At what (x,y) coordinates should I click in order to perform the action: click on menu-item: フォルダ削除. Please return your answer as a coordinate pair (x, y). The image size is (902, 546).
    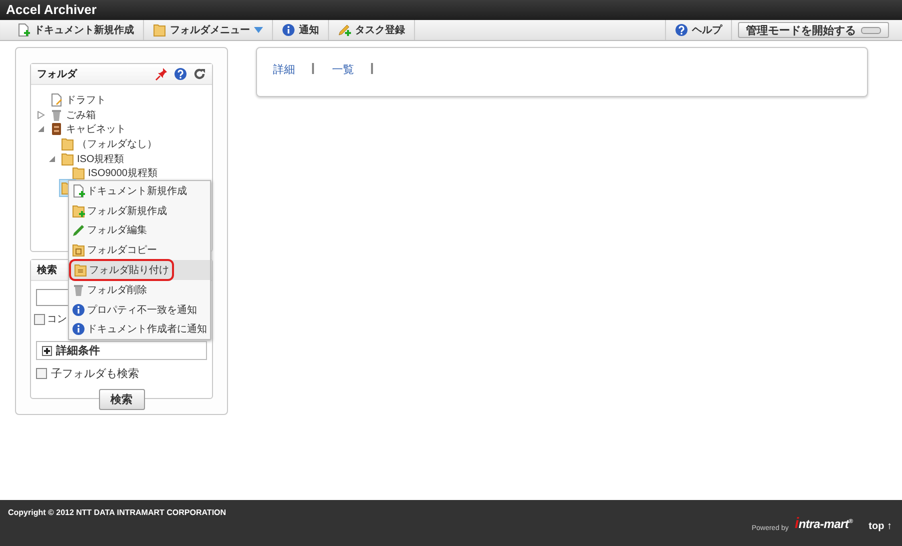
    Looking at the image, I should click on (139, 290).